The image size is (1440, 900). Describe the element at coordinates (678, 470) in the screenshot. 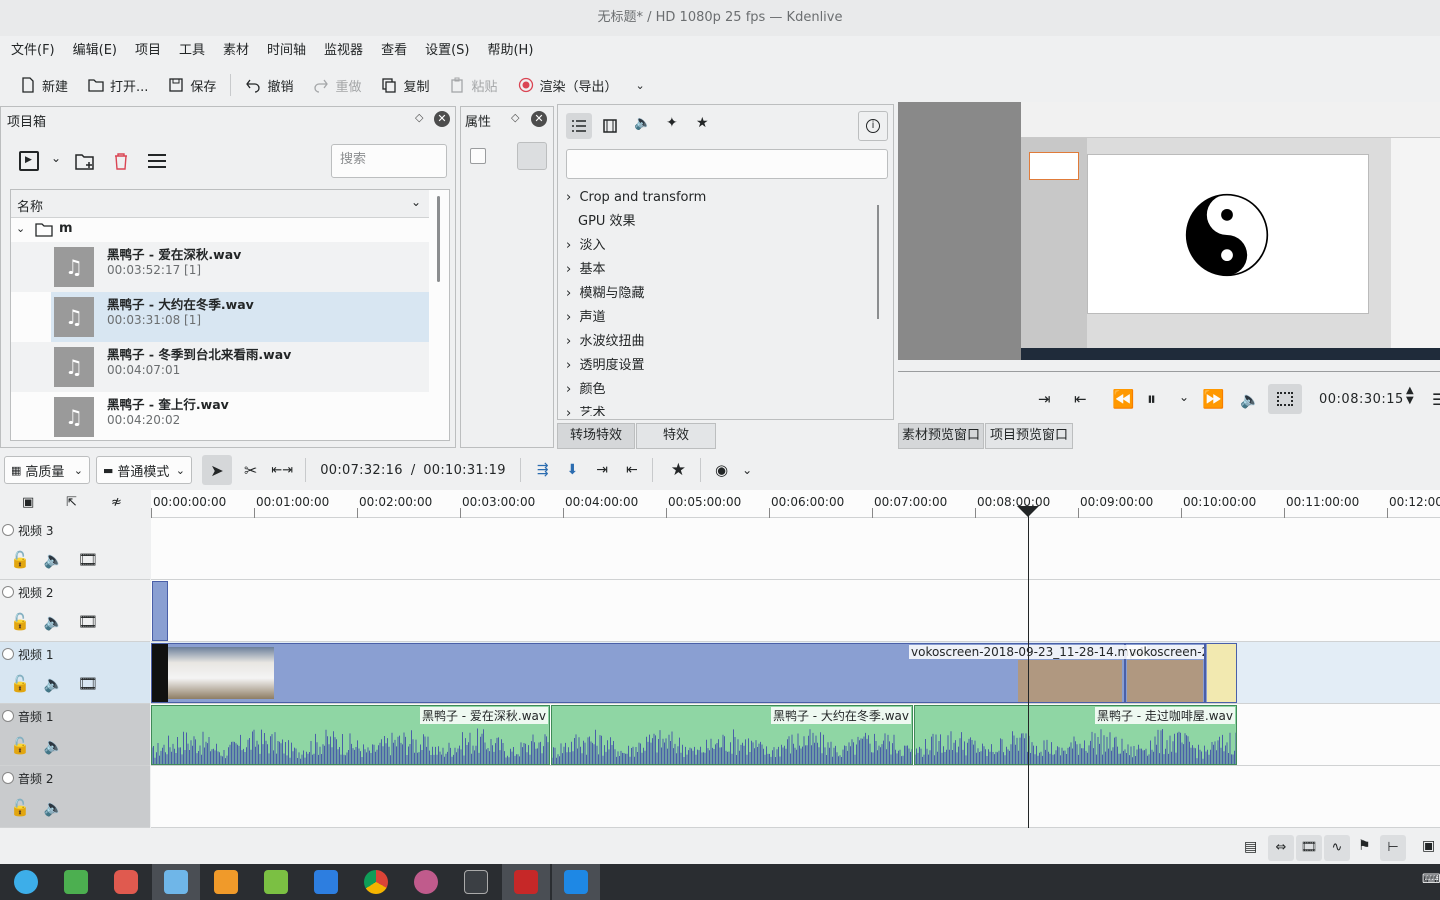

I see `favorite-icon: ★` at that location.